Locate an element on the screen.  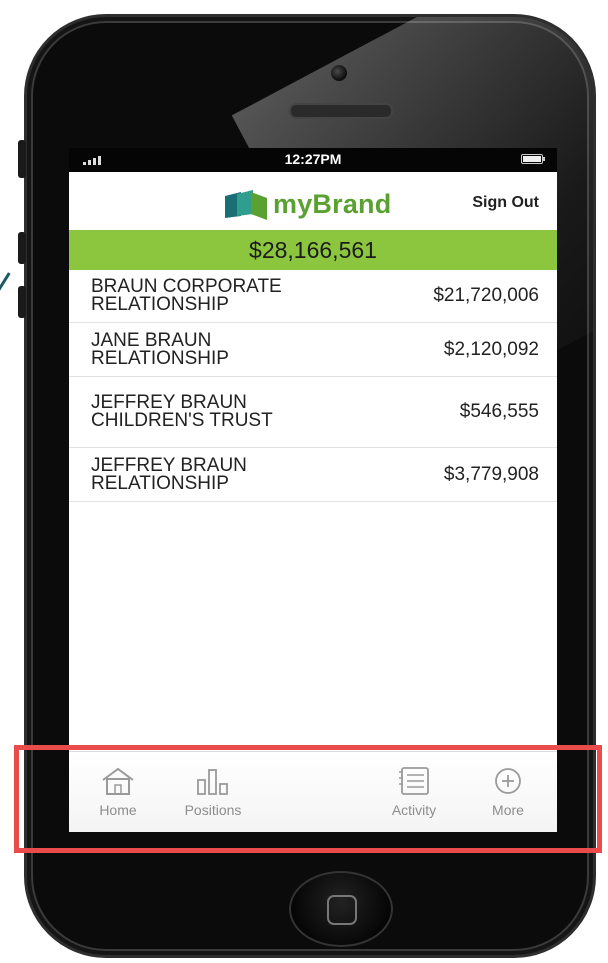
volume-down-button is located at coordinates (22, 302).